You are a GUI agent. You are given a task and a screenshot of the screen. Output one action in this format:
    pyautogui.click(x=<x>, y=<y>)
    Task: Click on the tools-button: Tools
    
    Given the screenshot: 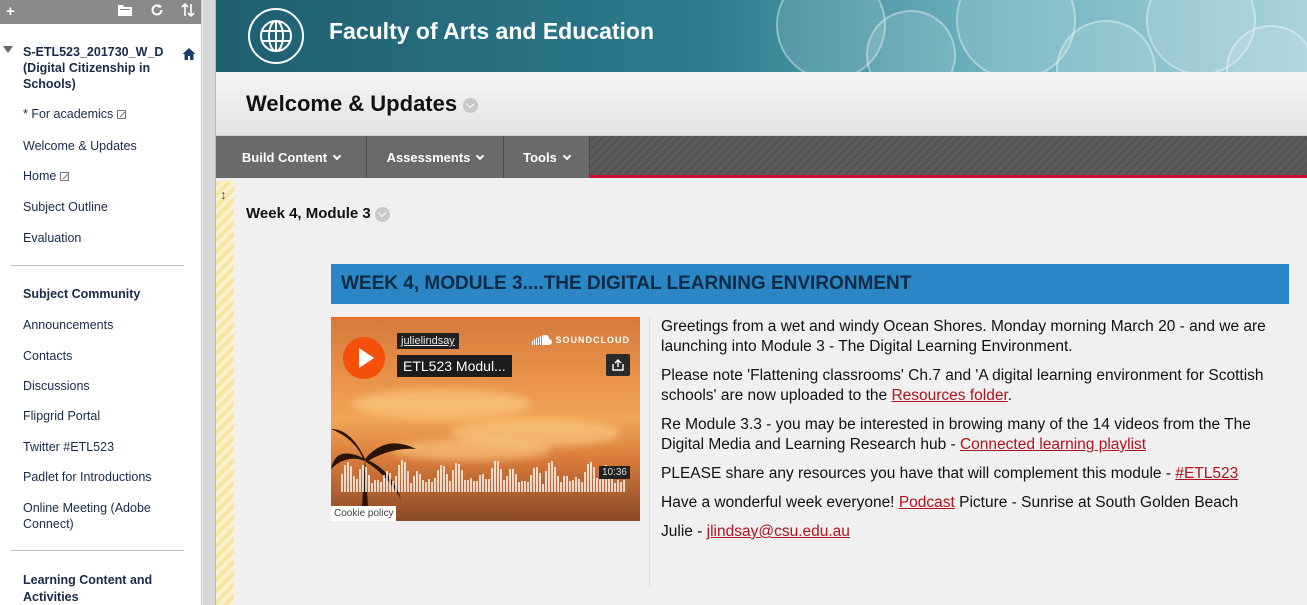 What is the action you would take?
    pyautogui.click(x=547, y=157)
    